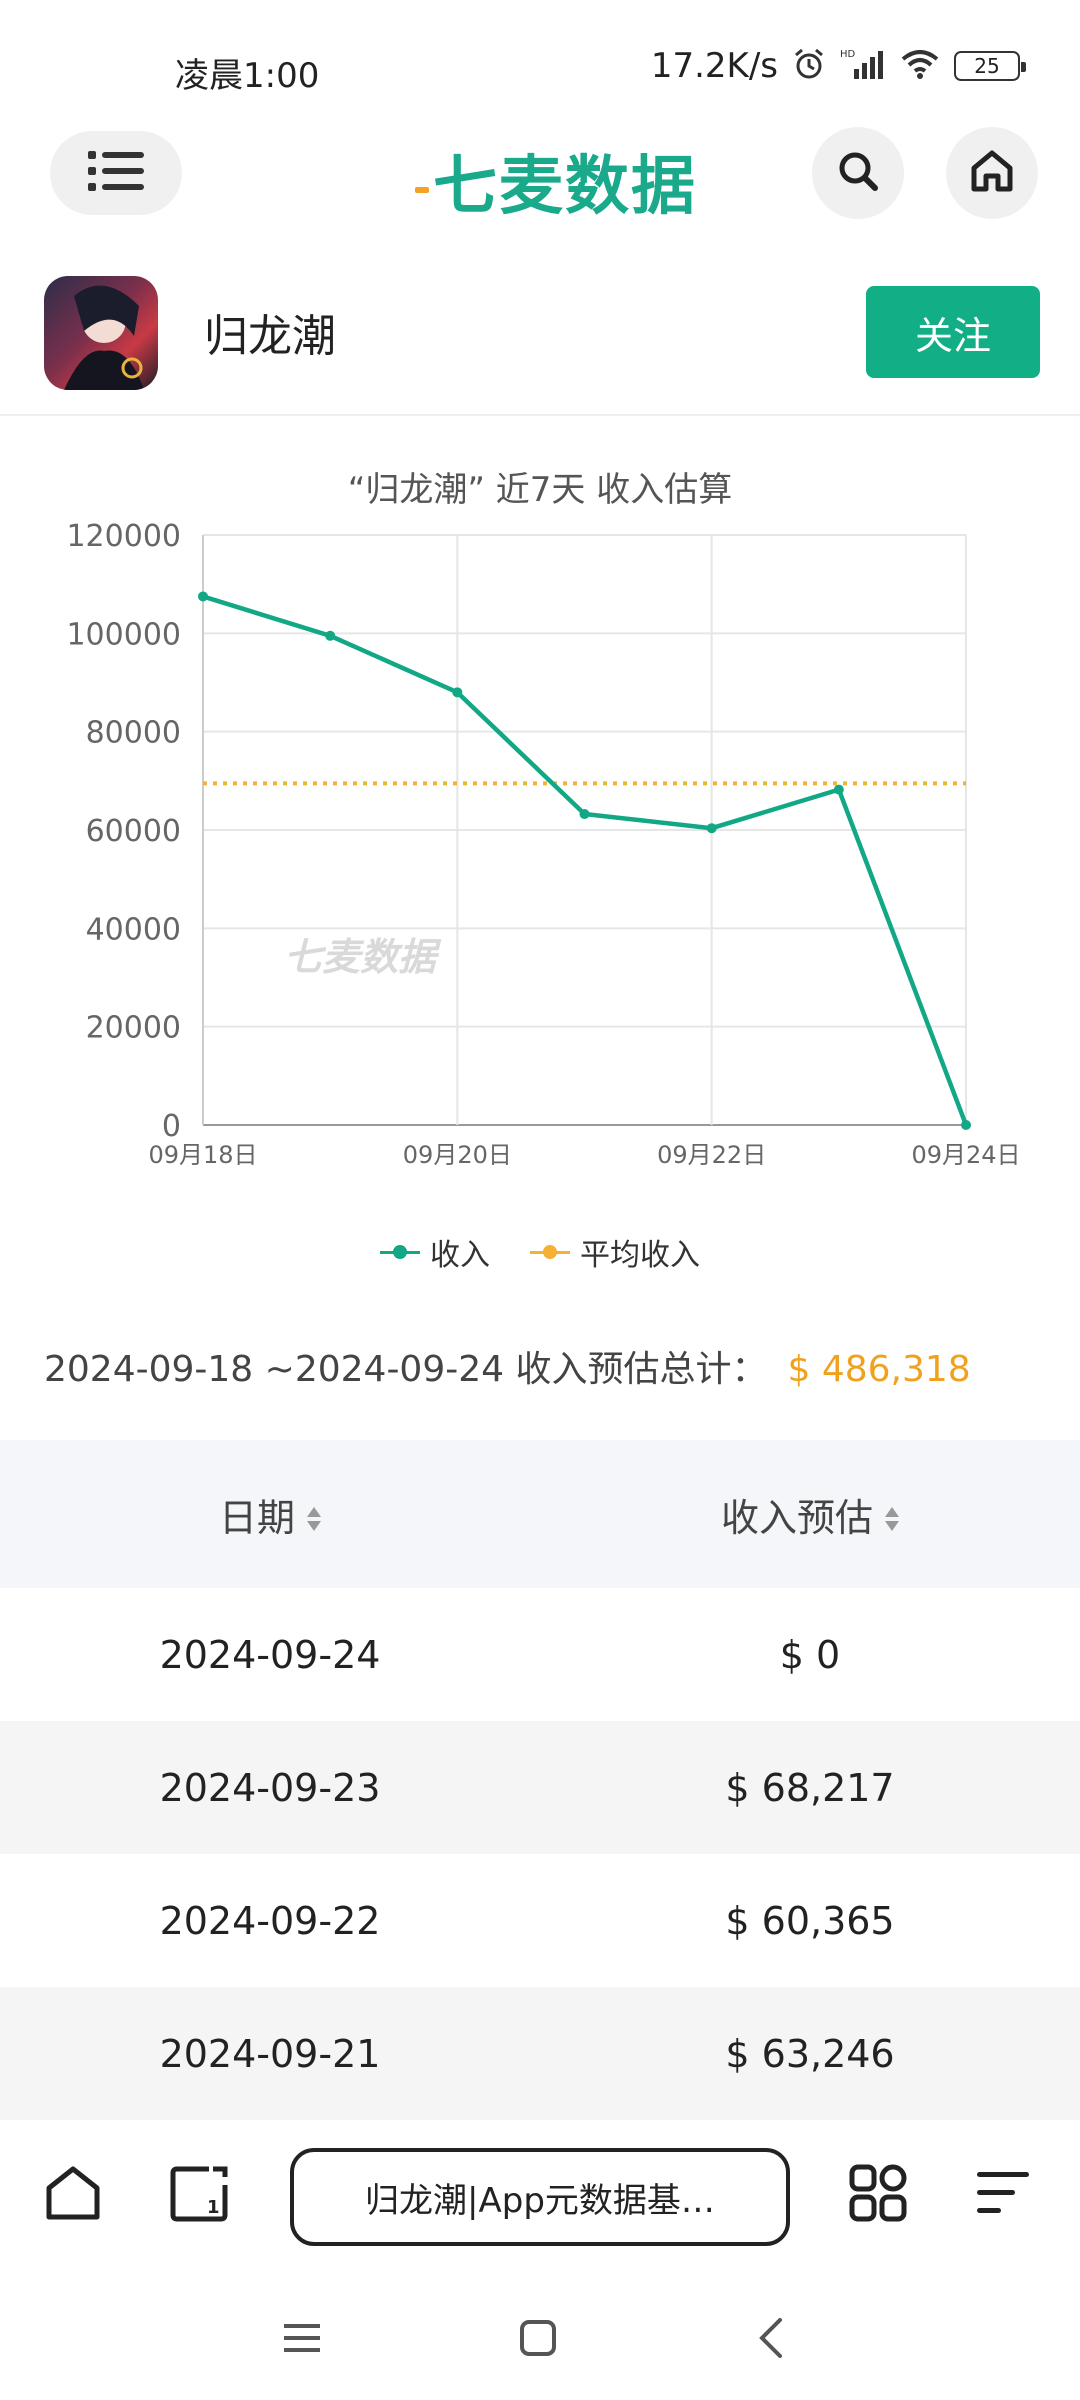 The image size is (1080, 2400). I want to click on legend-item-income: 收入, so click(435, 1252).